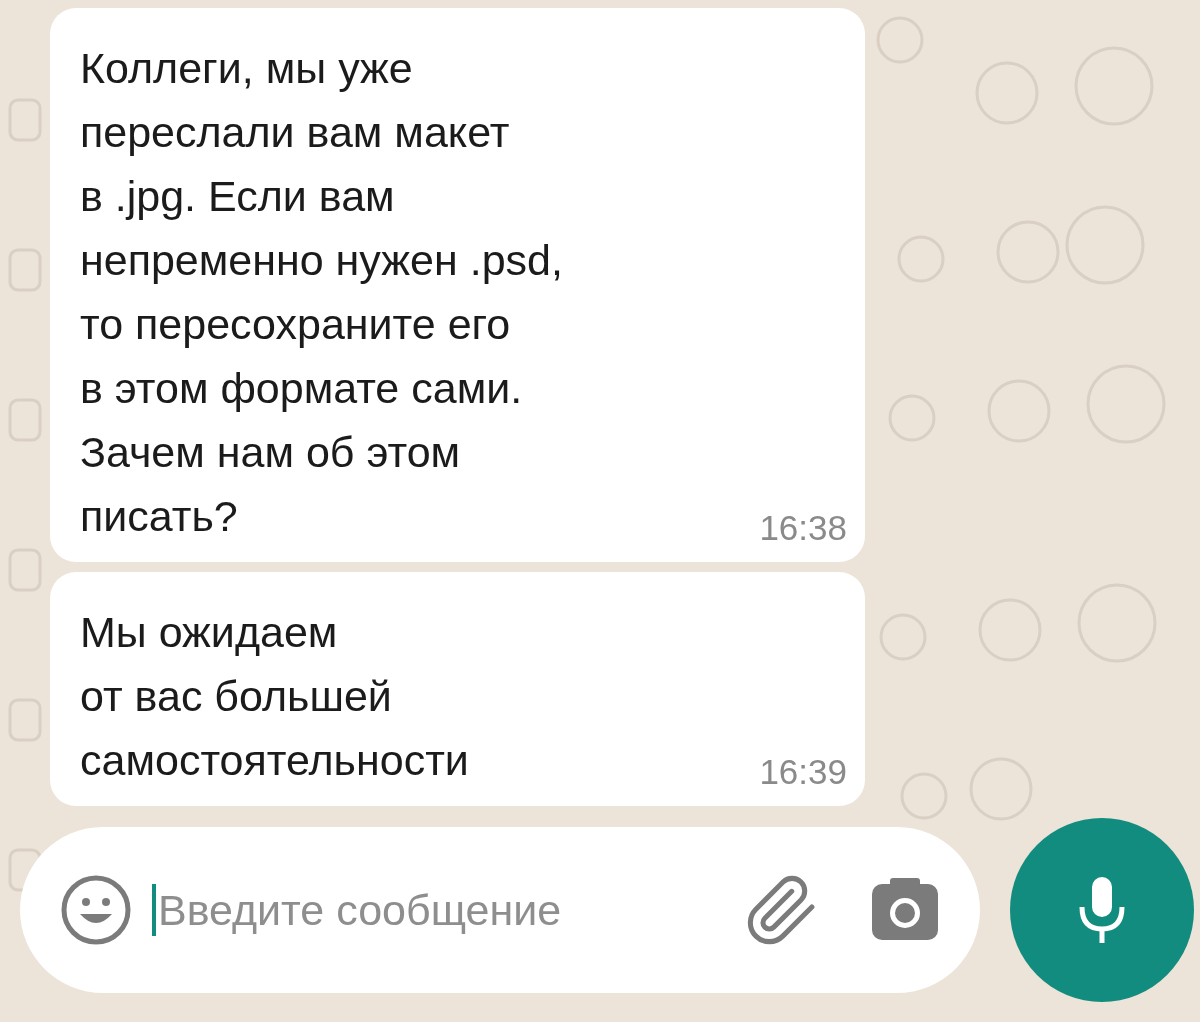  I want to click on message-field: Введите сообщение, so click(500, 910).